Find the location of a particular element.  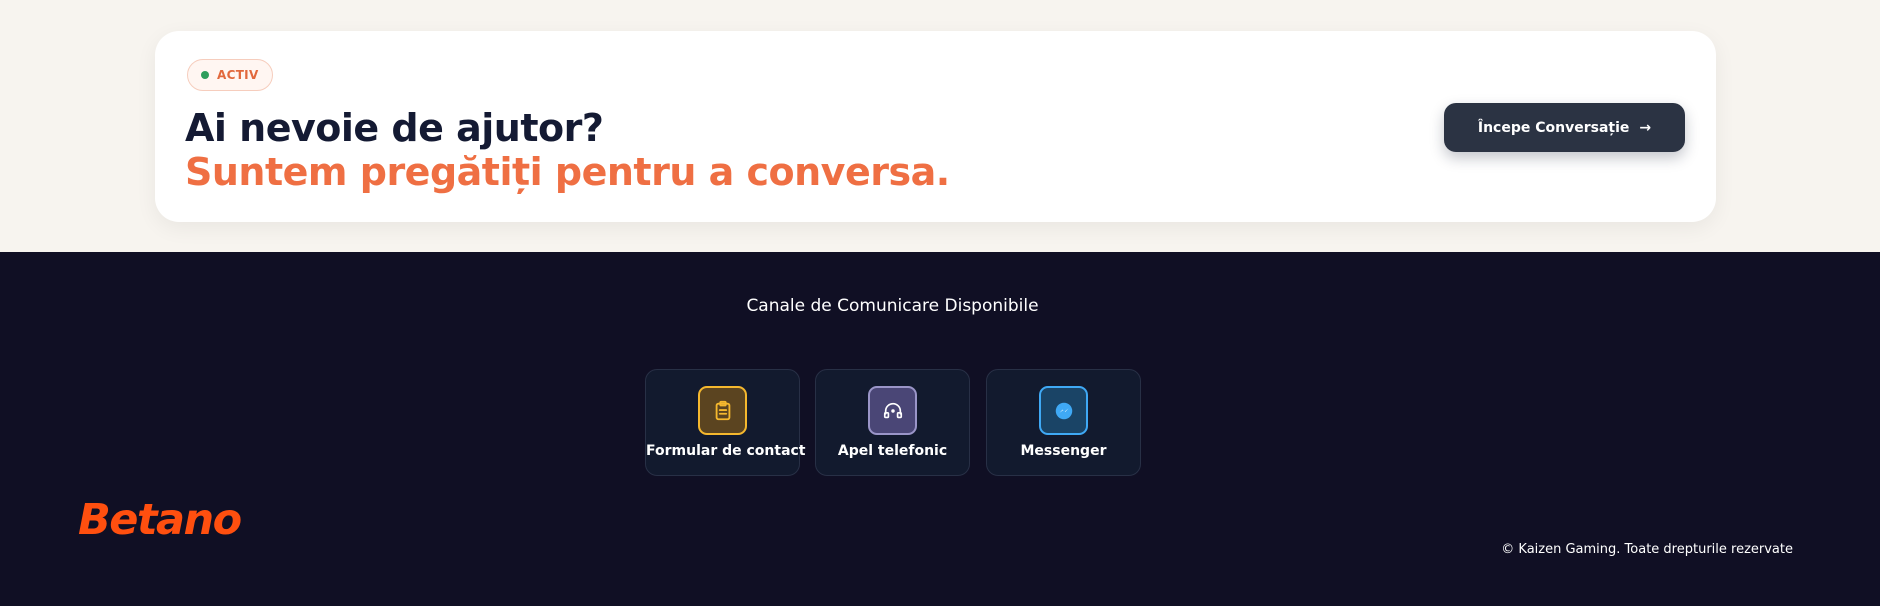

start-conversation-button: Începe Conversație → is located at coordinates (1564, 127).